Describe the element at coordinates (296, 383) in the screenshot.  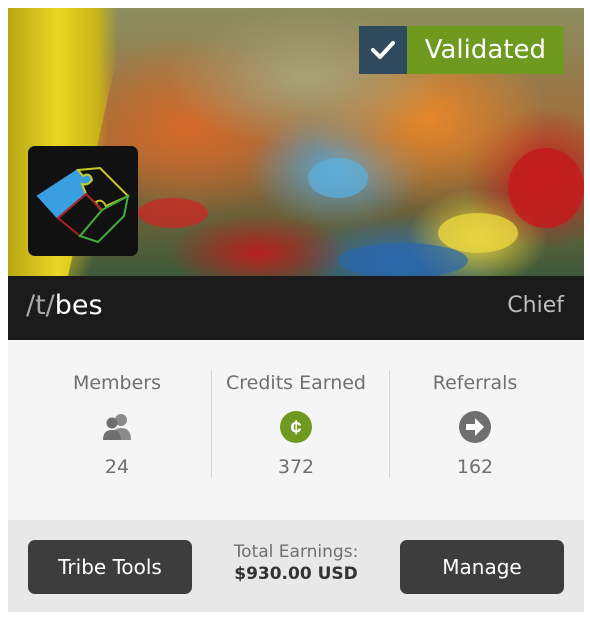
I see `stat-title: Credits Earned` at that location.